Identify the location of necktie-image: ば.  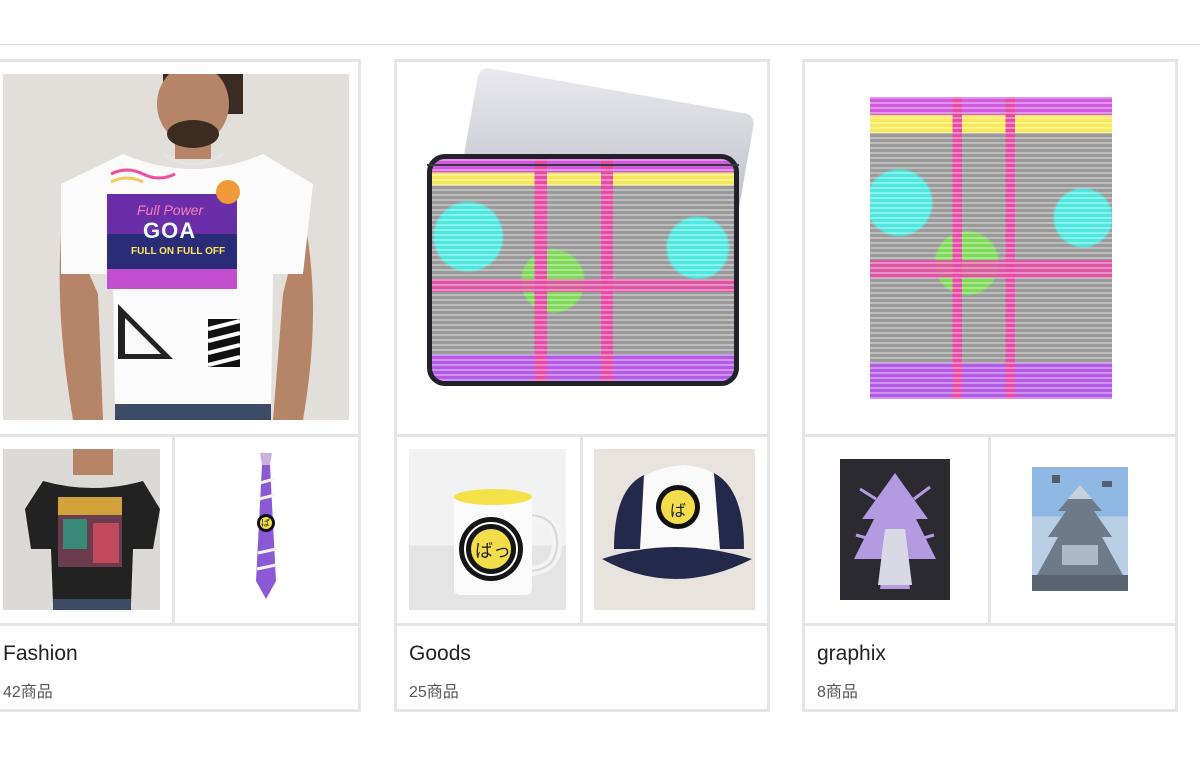
(266, 528).